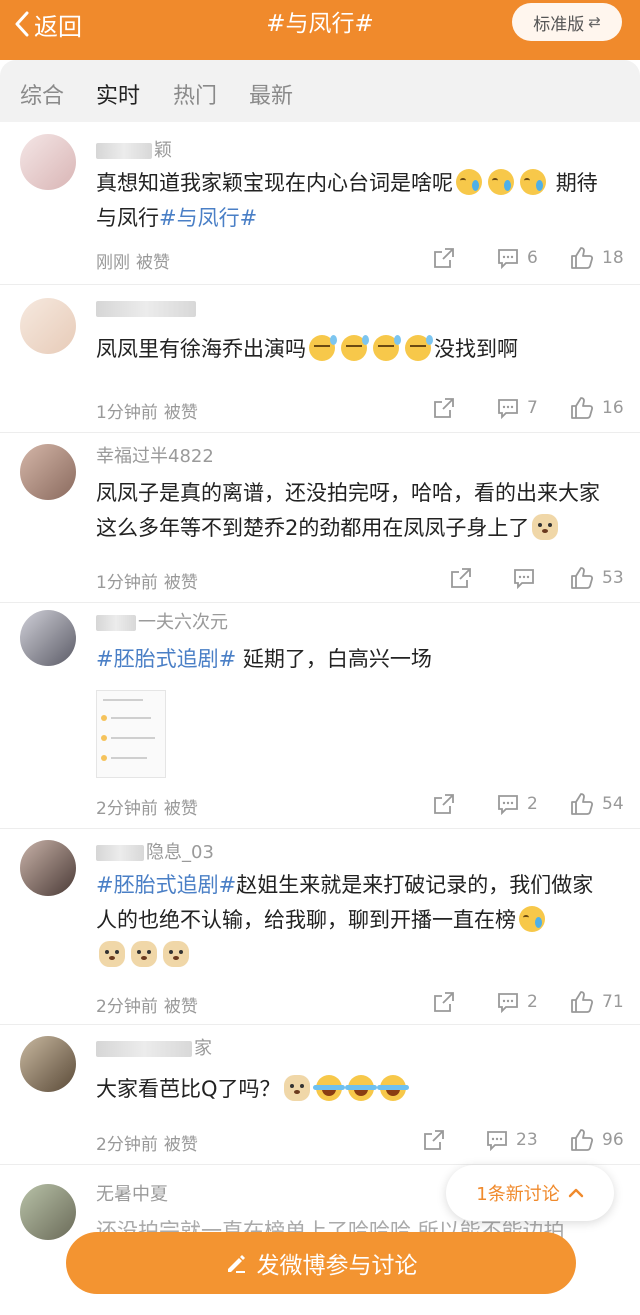 The width and height of the screenshot is (640, 1315). Describe the element at coordinates (147, 308) in the screenshot. I see `username` at that location.